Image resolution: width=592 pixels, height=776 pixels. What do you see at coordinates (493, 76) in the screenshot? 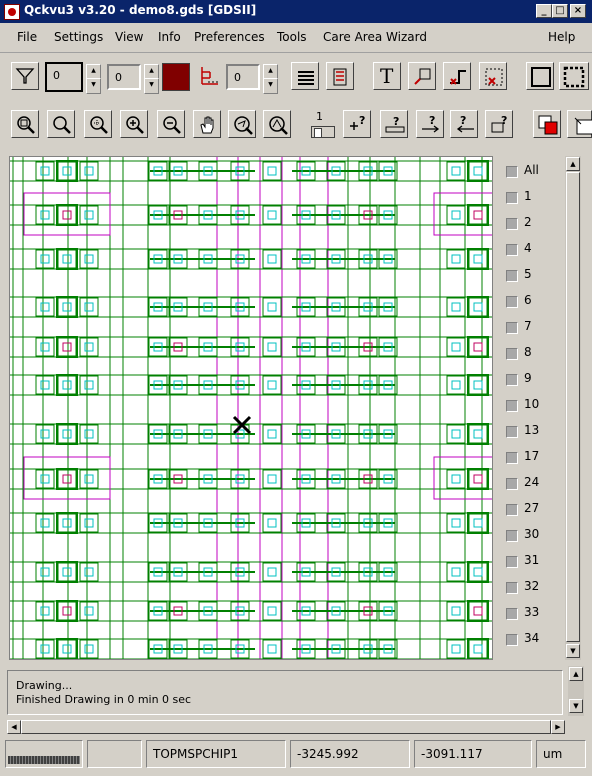
I see `delete-button` at bounding box center [493, 76].